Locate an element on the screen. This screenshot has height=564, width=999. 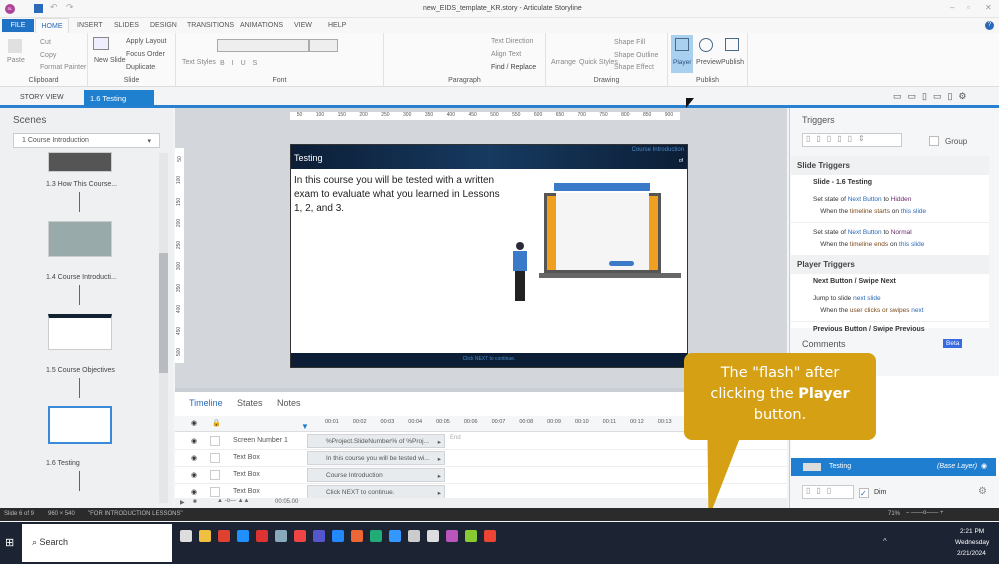
save-icon is located at coordinates (38, 8).